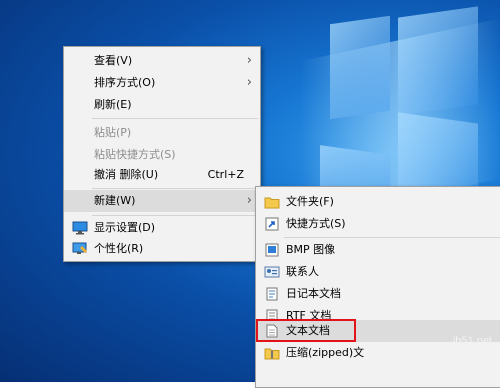 The height and width of the screenshot is (388, 500). Describe the element at coordinates (162, 105) in the screenshot. I see `menu-item-refresh: 刷新(E)` at that location.